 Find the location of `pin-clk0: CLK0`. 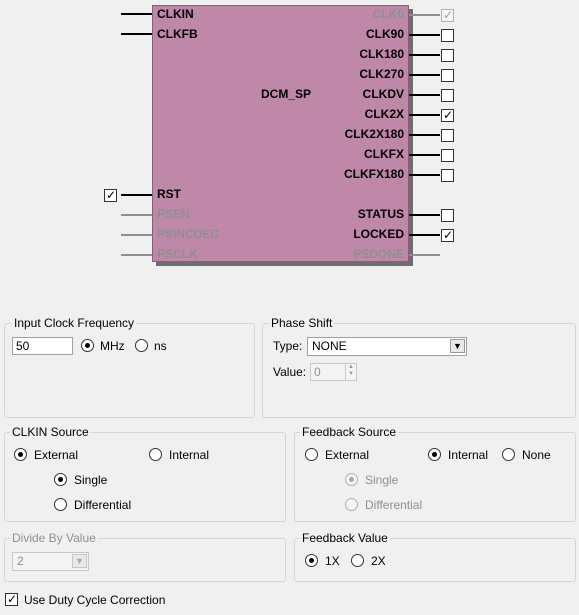

pin-clk0: CLK0 is located at coordinates (388, 14).